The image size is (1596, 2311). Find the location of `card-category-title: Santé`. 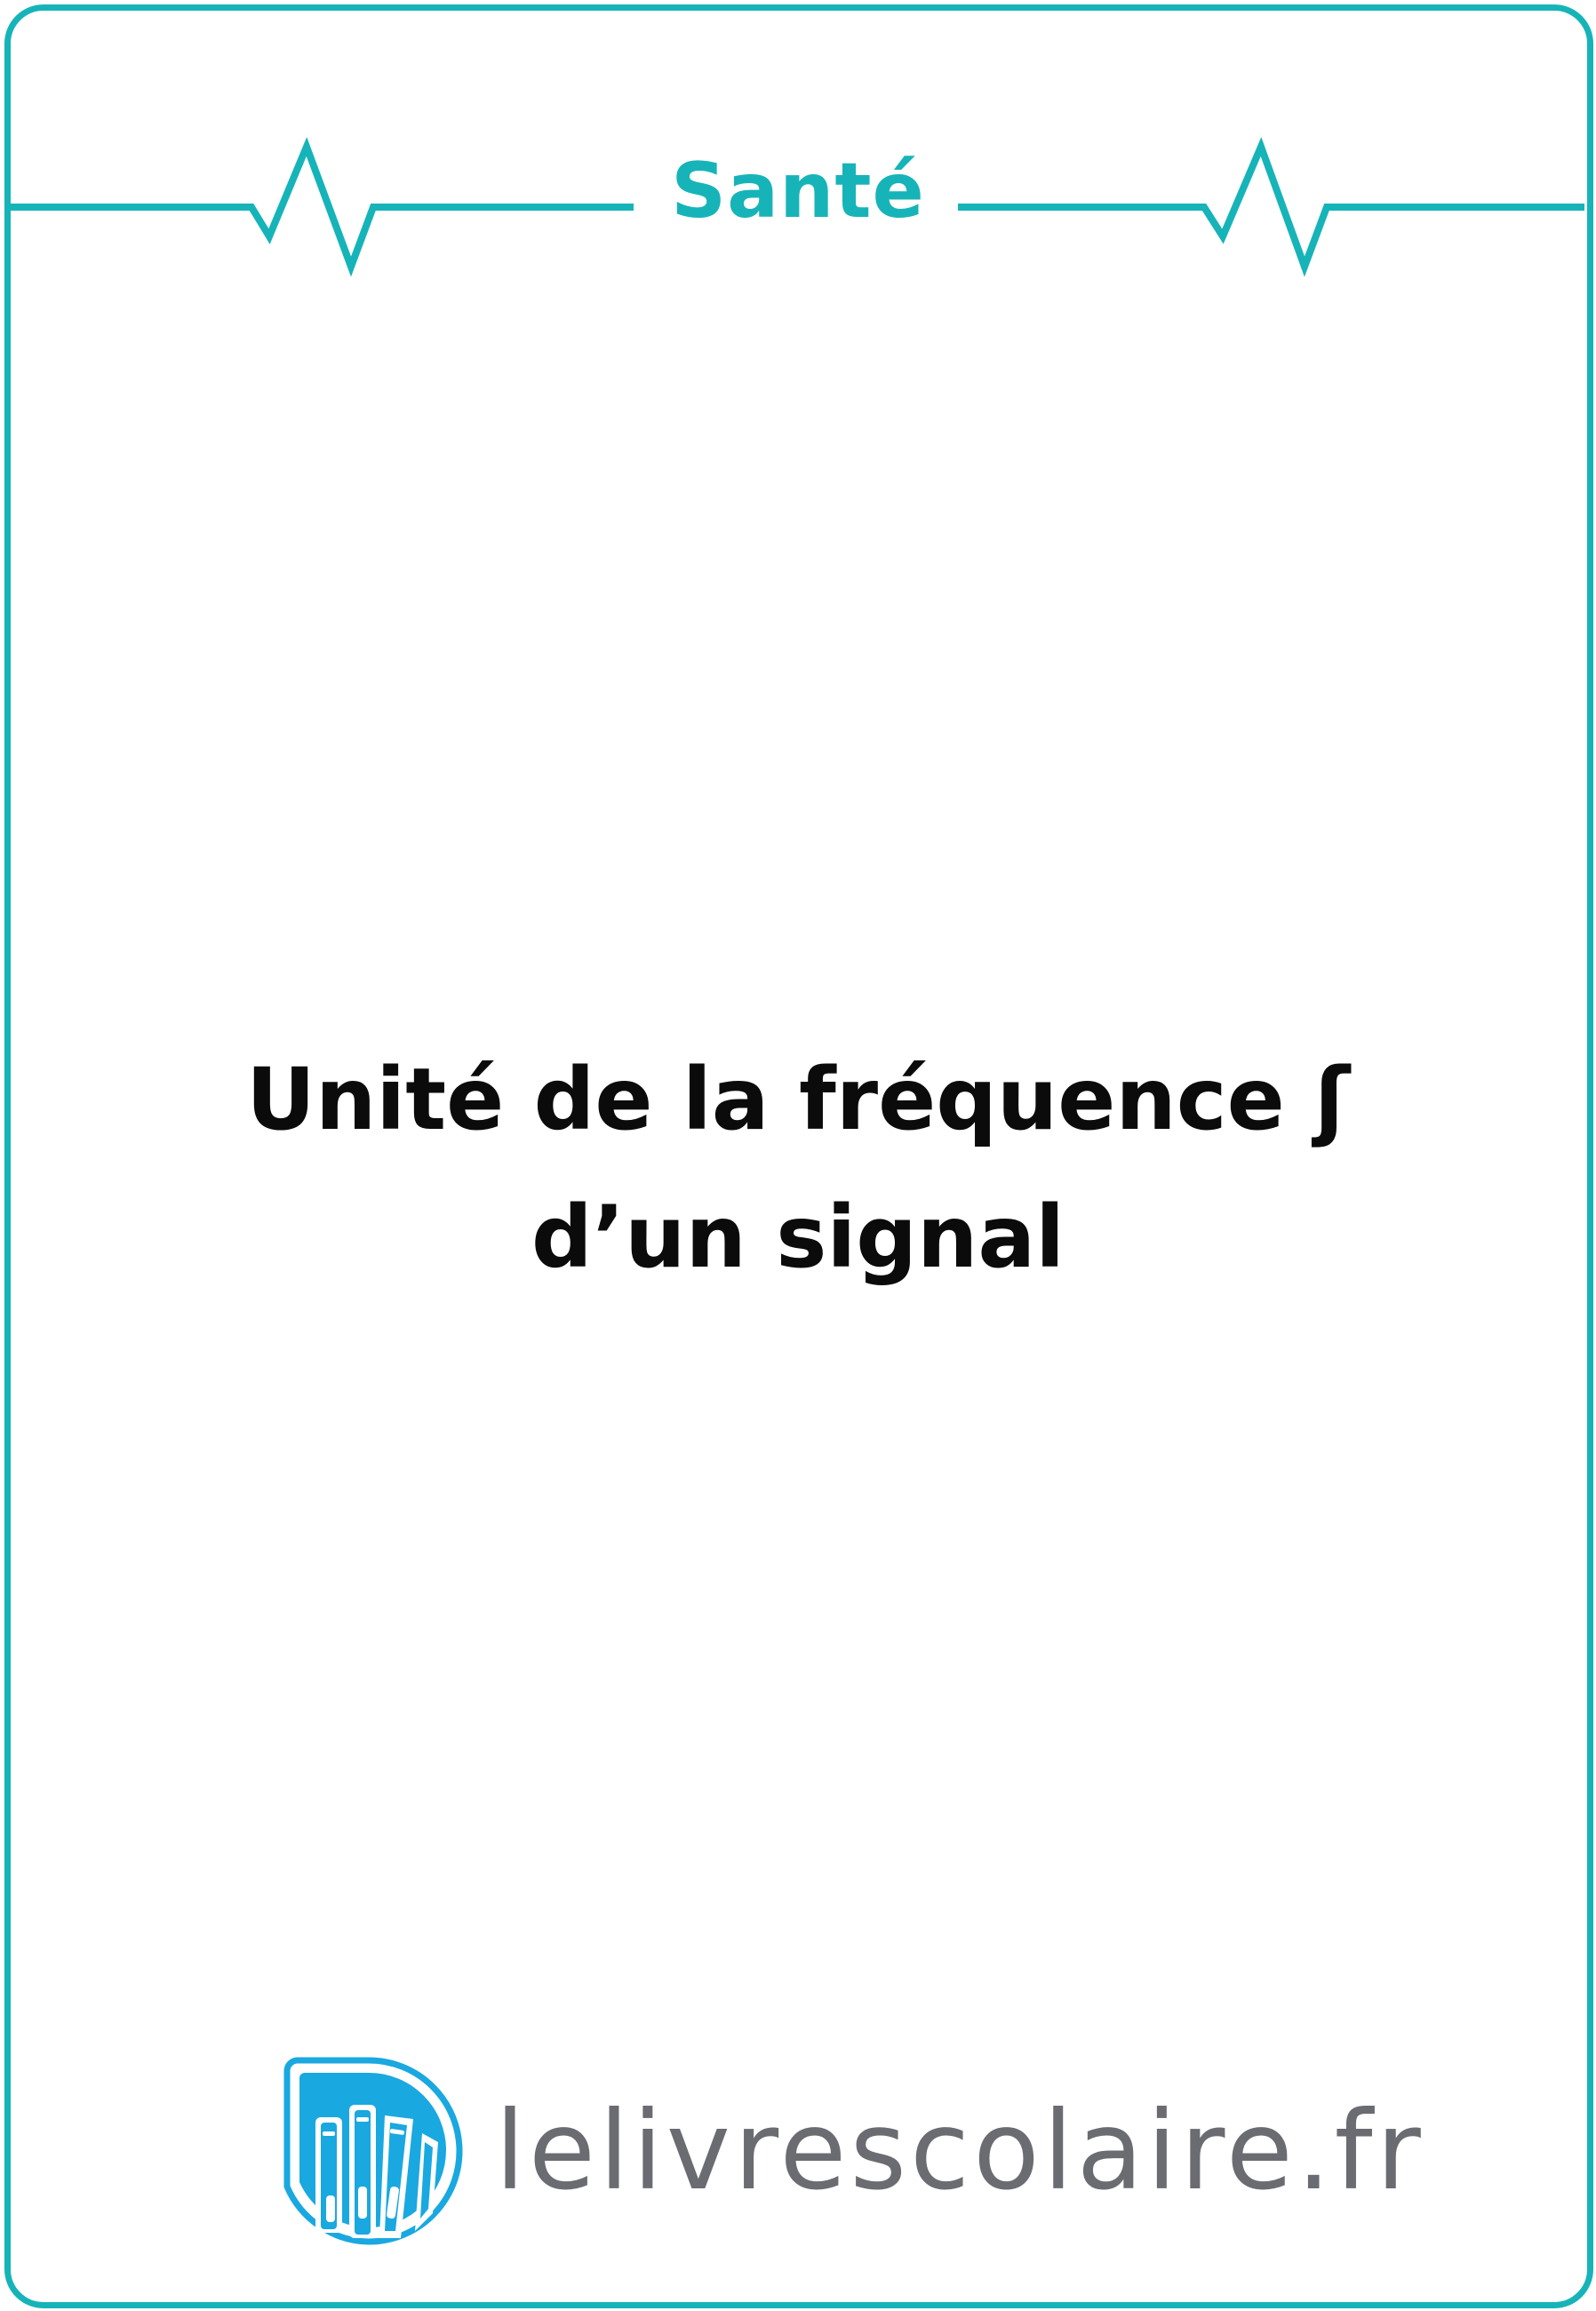

card-category-title: Santé is located at coordinates (798, 191).